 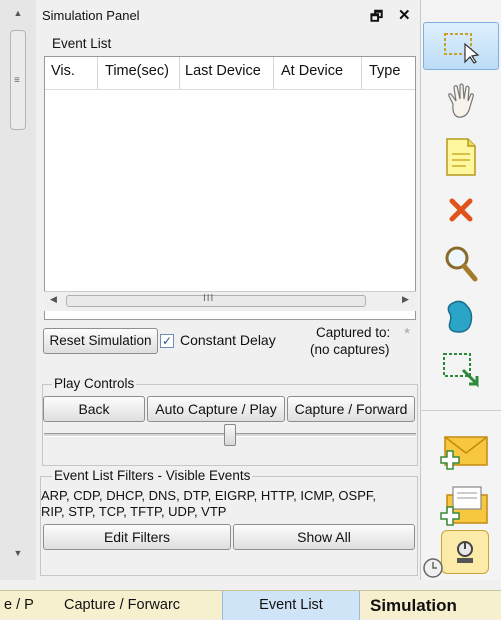 I want to click on panel-title-bar: Simulation Panel 🗗 ✕, so click(x=230, y=17).